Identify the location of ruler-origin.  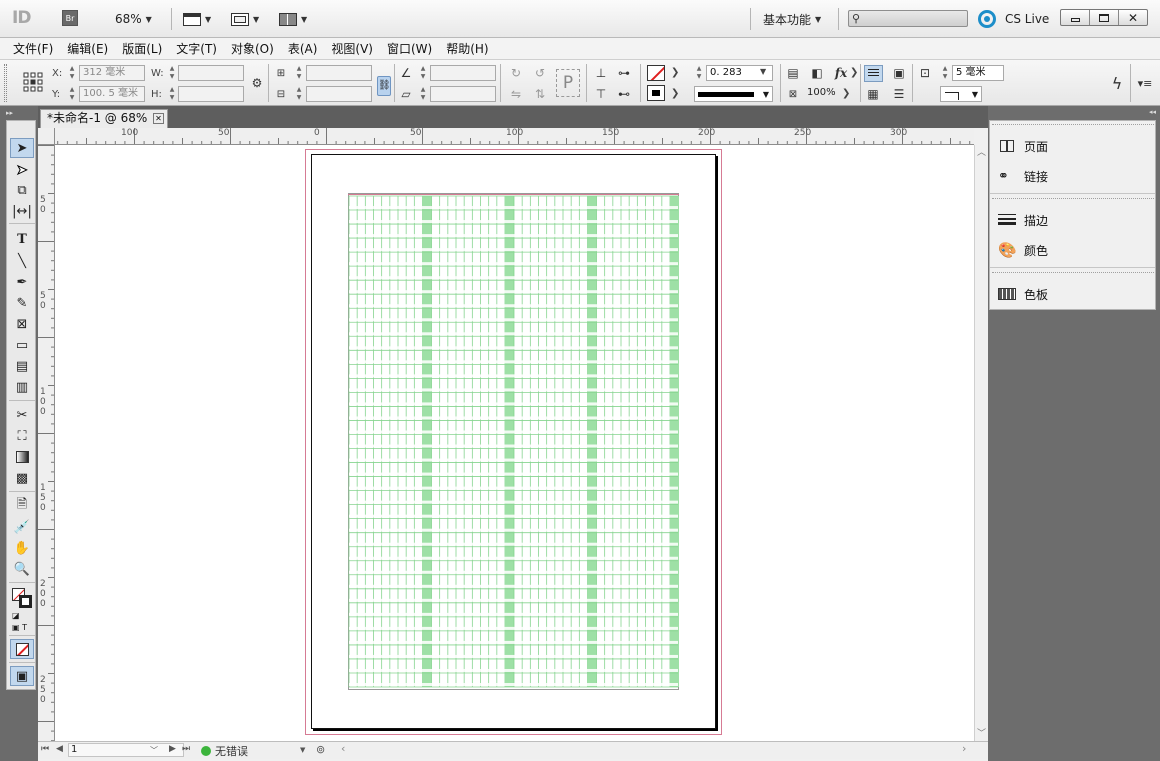
(46, 136).